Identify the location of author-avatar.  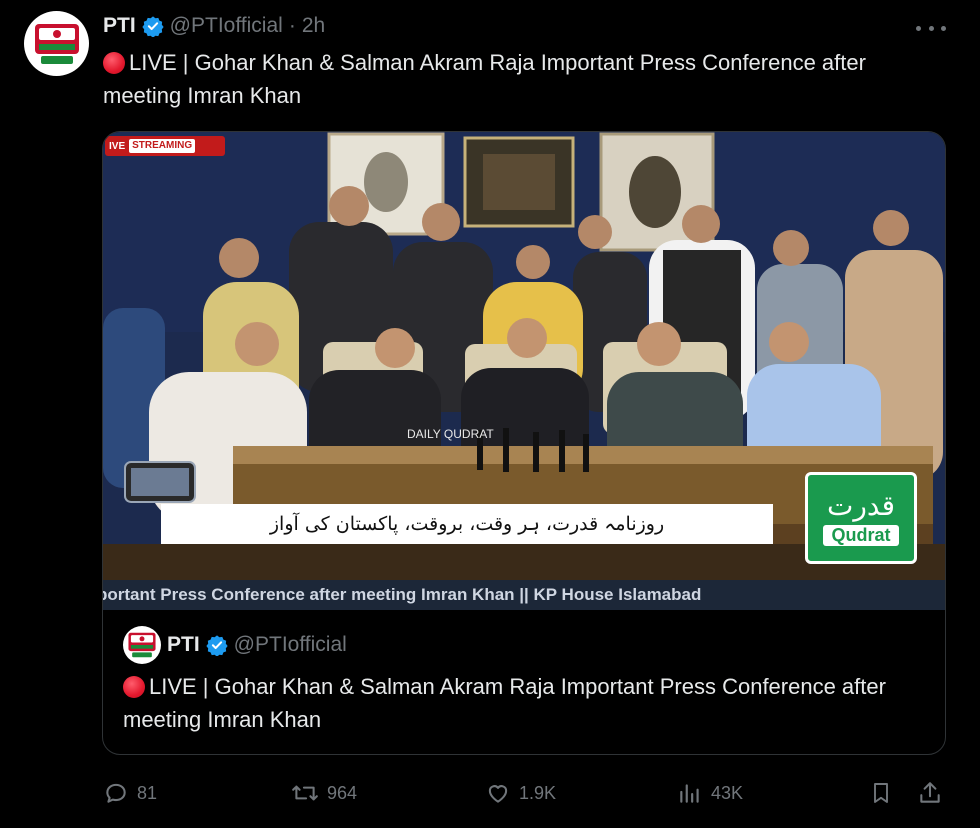
(56, 43).